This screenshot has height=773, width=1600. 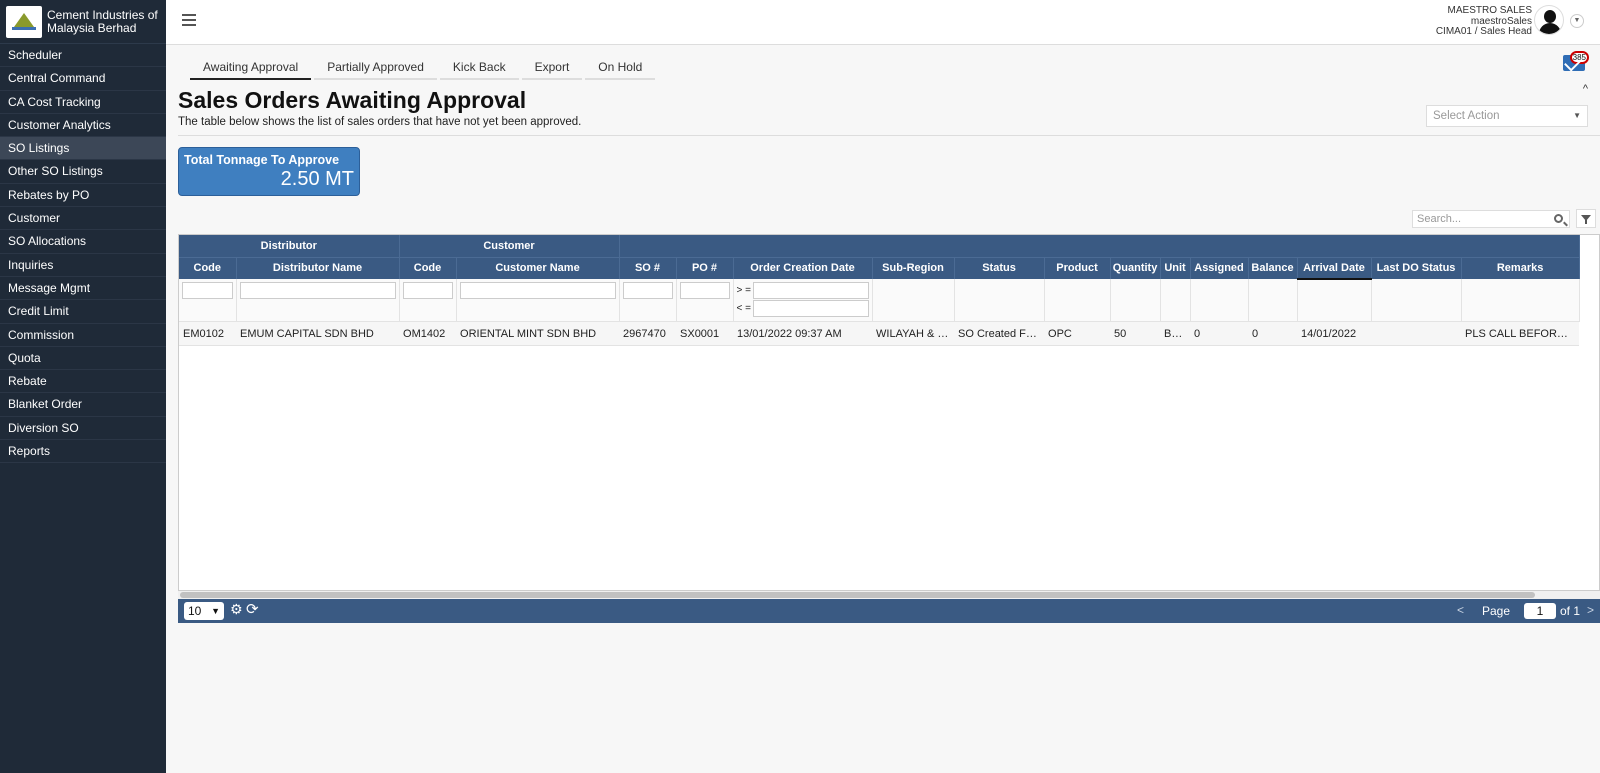 What do you see at coordinates (913, 268) in the screenshot?
I see `column-header-sub-region: Sub-Region` at bounding box center [913, 268].